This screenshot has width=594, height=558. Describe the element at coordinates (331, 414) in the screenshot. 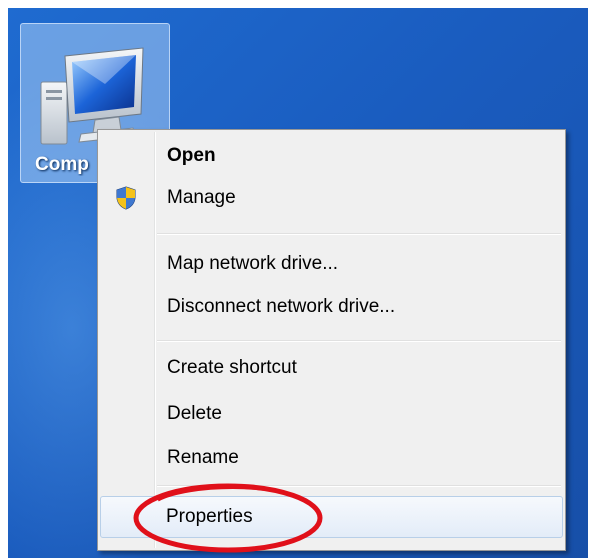

I see `menu-item-delete: Delete` at that location.